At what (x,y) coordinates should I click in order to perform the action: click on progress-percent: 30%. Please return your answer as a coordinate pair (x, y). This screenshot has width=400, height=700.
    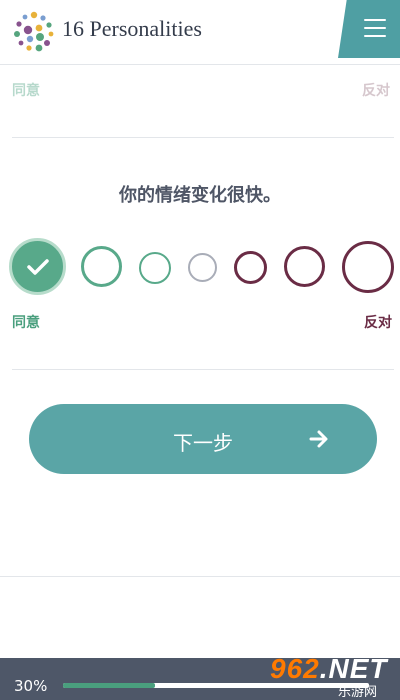
    Looking at the image, I should click on (31, 686).